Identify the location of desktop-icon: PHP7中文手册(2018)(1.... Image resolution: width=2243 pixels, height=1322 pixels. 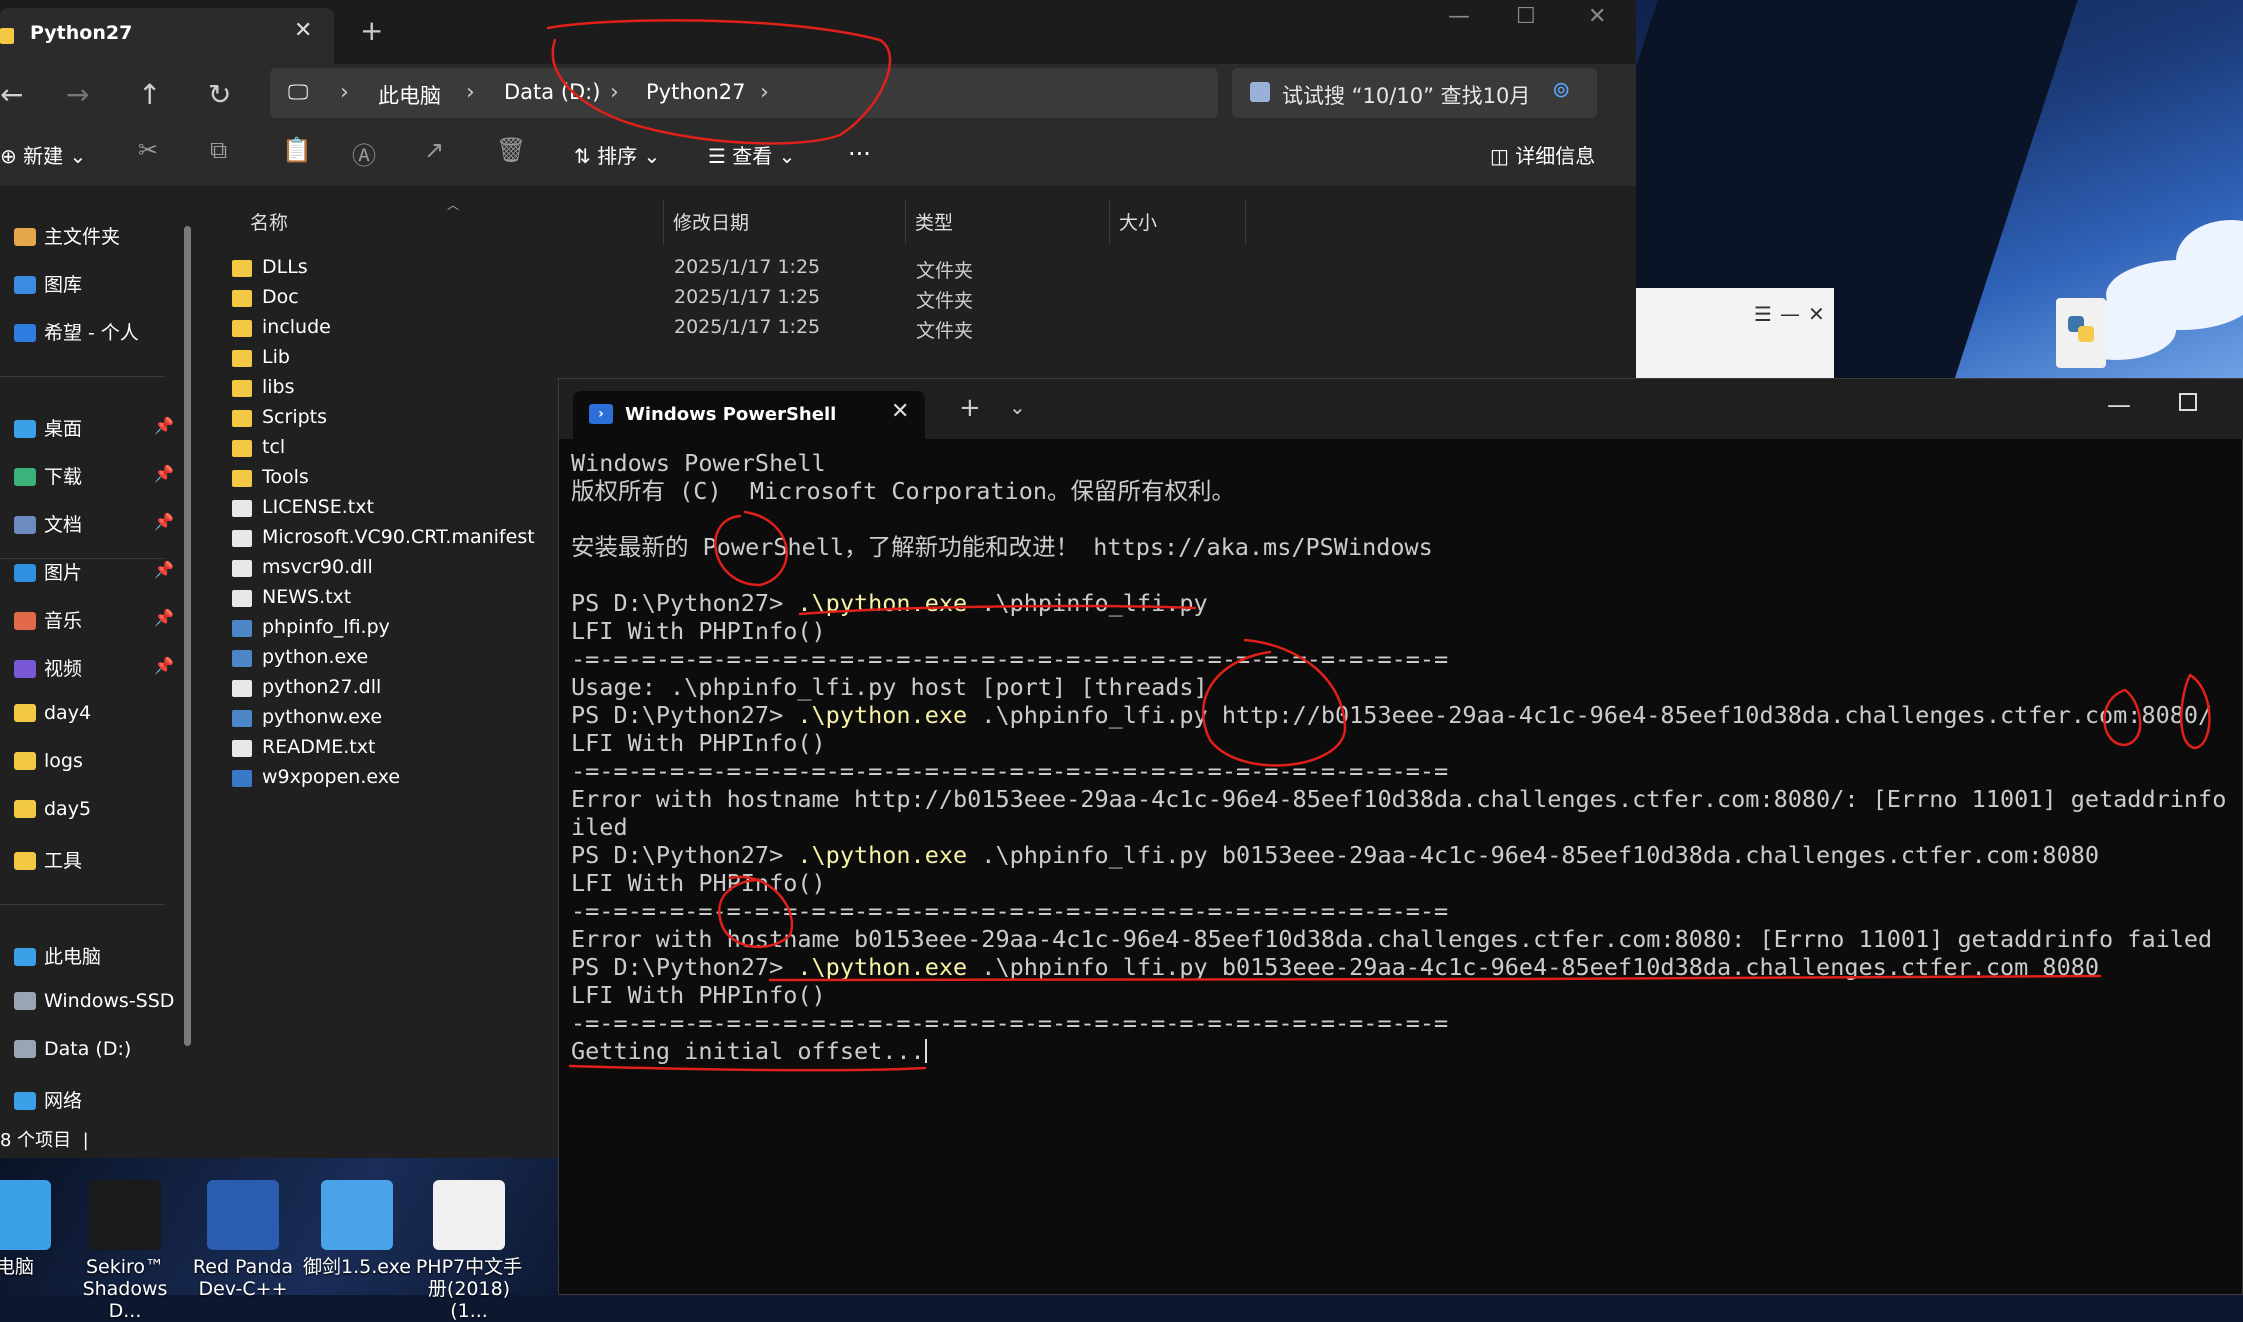
(469, 1251).